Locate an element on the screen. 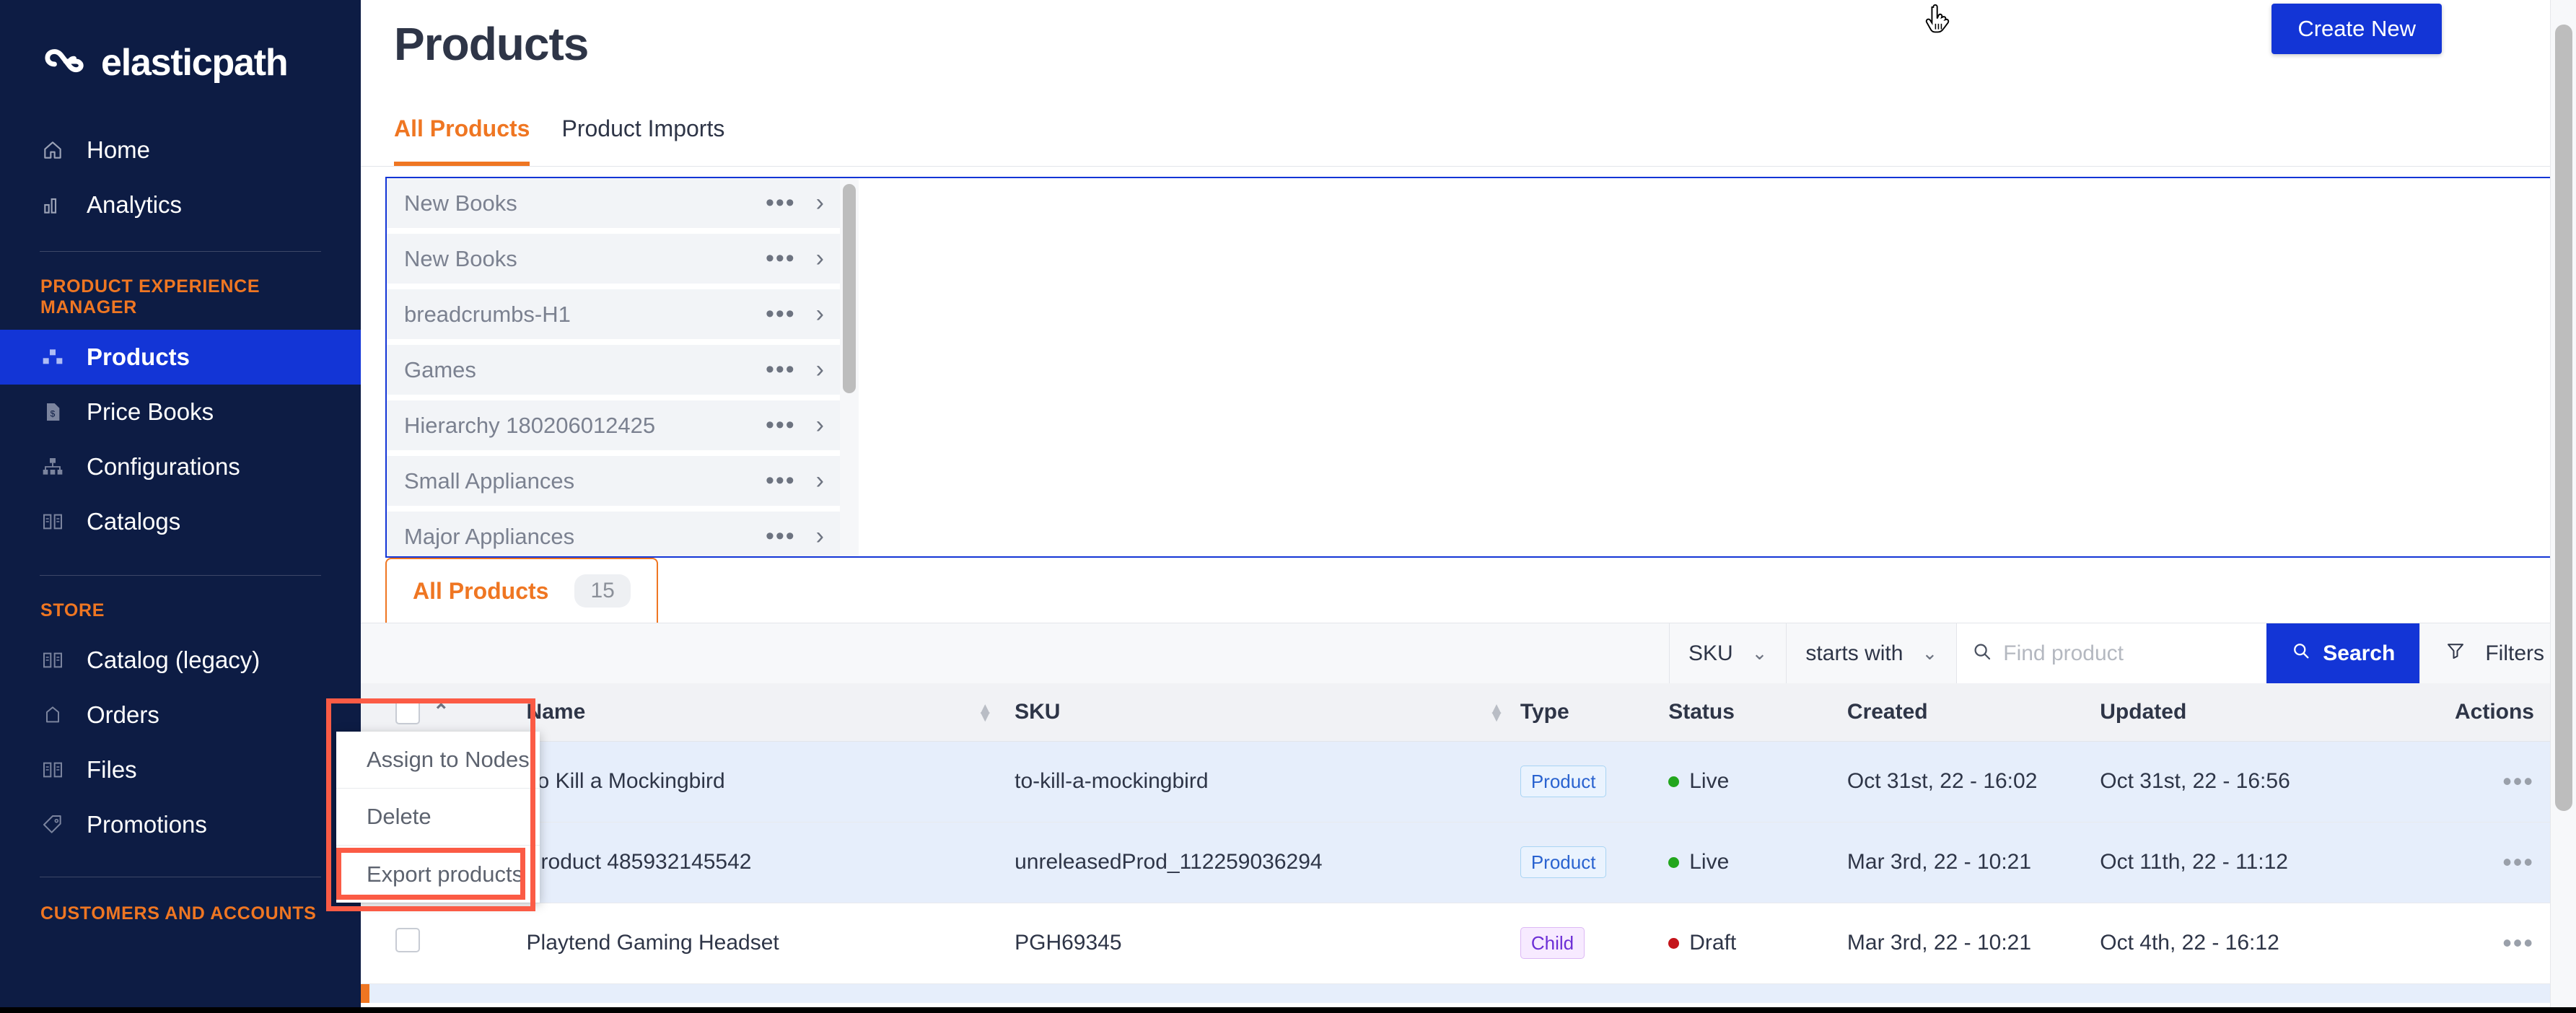  chevron-up-icon: ⌃ is located at coordinates (441, 712).